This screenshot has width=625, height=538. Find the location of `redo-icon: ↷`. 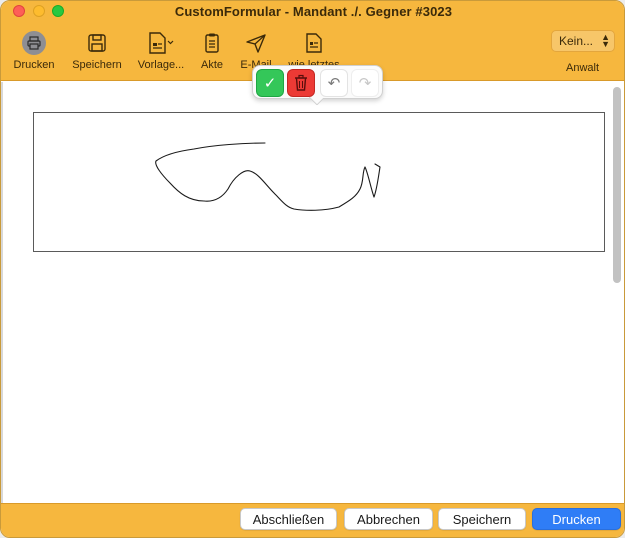

redo-icon: ↷ is located at coordinates (365, 83).